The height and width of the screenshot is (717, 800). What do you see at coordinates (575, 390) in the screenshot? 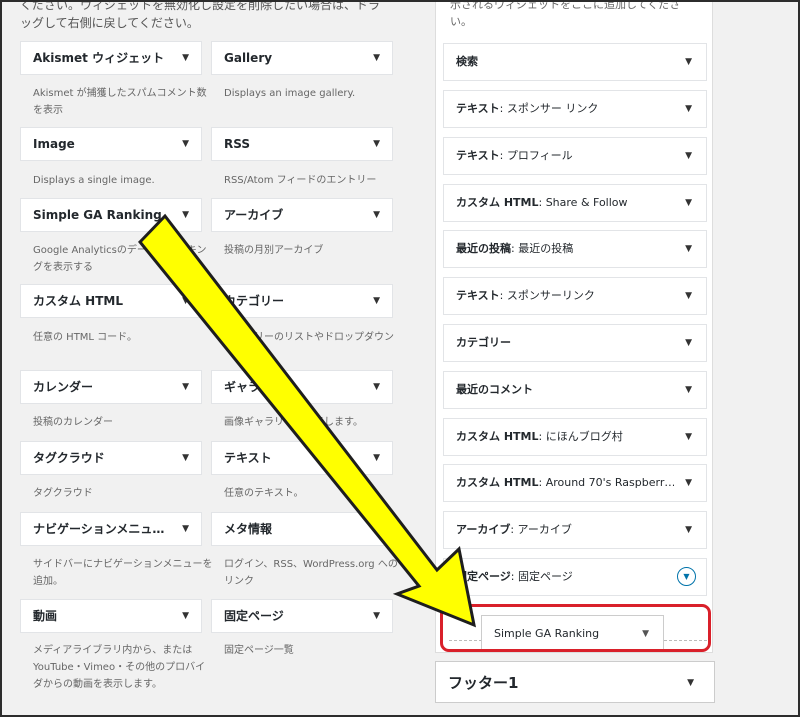
I see `sidebar-widget-recent-comments: 最近のコメント ▼` at bounding box center [575, 390].